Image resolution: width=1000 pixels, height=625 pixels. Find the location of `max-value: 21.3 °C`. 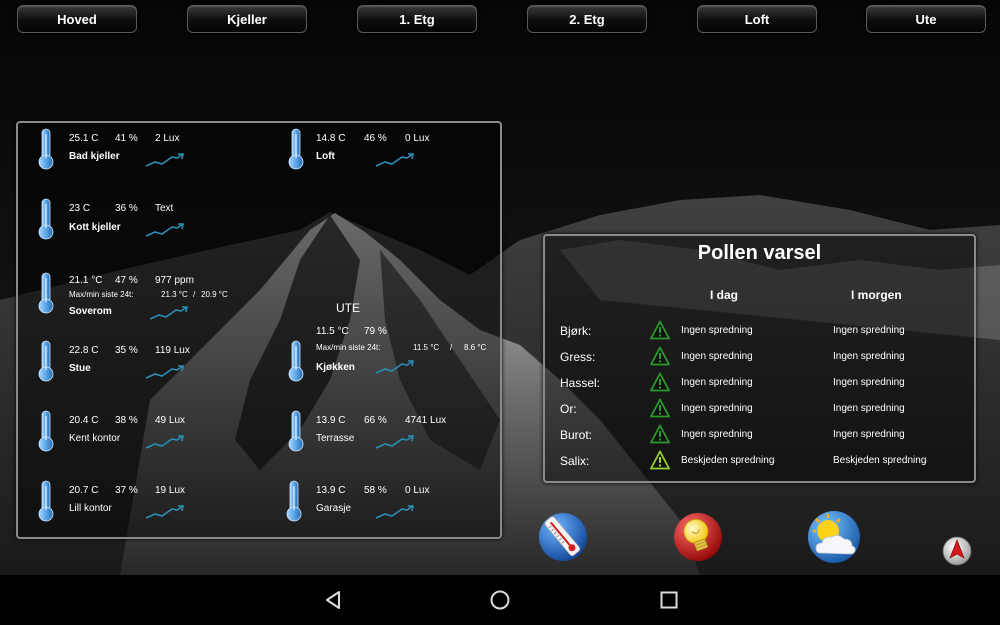

max-value: 21.3 °C is located at coordinates (174, 294).